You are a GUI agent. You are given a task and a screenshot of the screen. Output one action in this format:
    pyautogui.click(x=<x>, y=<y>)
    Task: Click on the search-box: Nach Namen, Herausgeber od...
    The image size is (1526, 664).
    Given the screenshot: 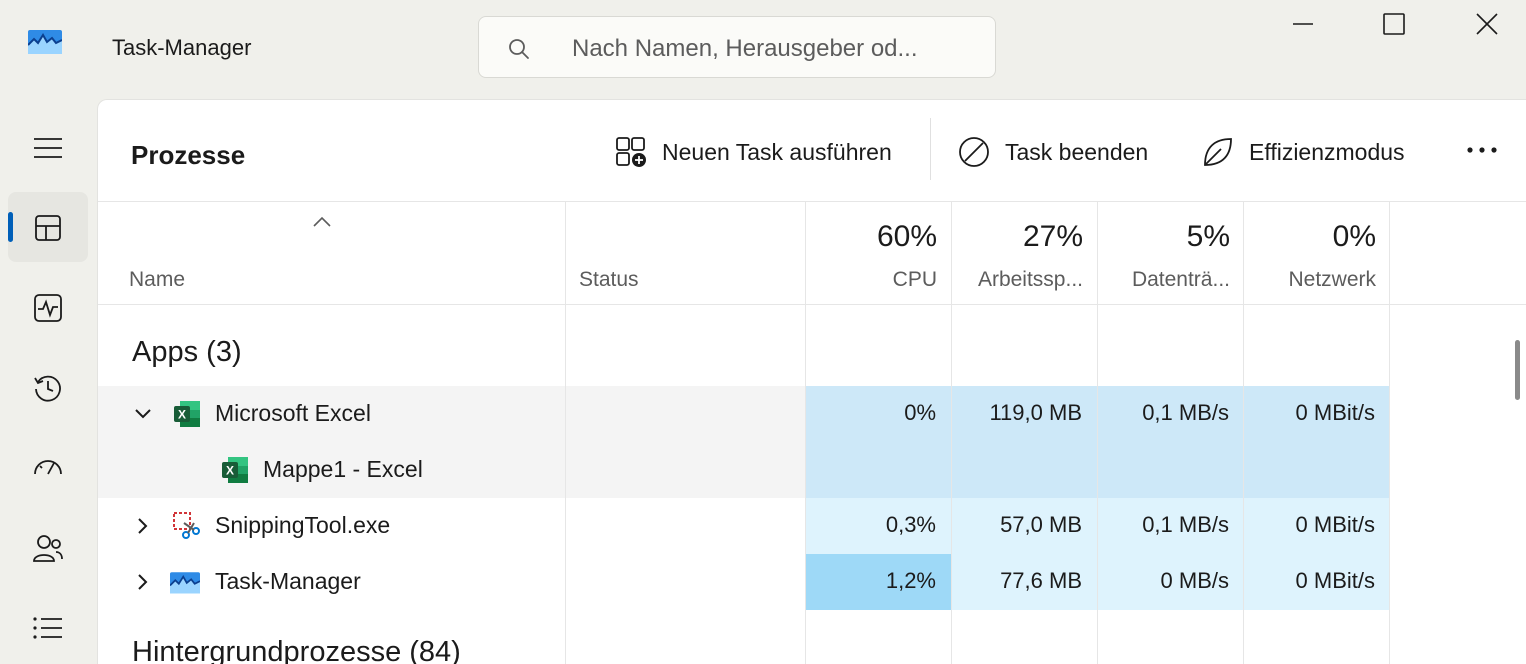 What is the action you would take?
    pyautogui.click(x=737, y=47)
    